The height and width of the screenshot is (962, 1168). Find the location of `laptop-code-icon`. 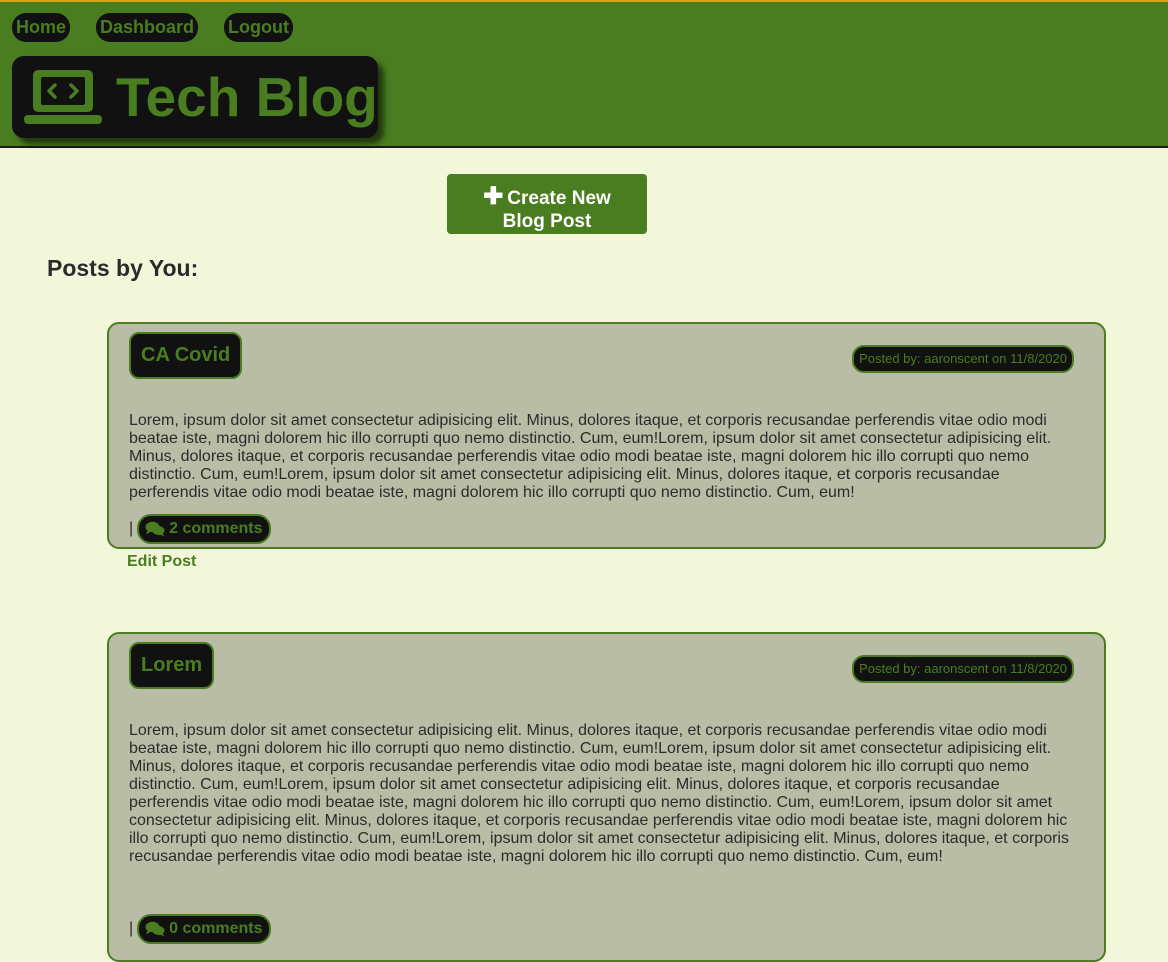

laptop-code-icon is located at coordinates (63, 97).